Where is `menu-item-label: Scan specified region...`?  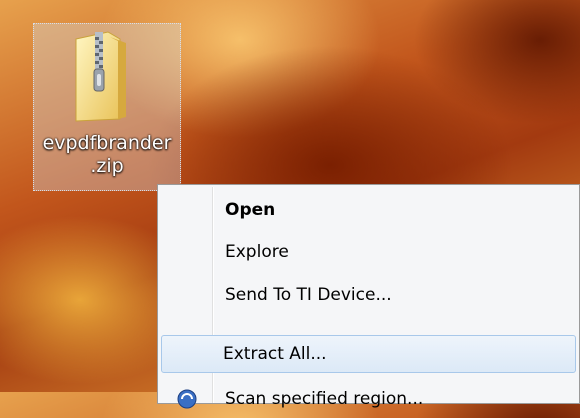 menu-item-label: Scan specified region... is located at coordinates (324, 399).